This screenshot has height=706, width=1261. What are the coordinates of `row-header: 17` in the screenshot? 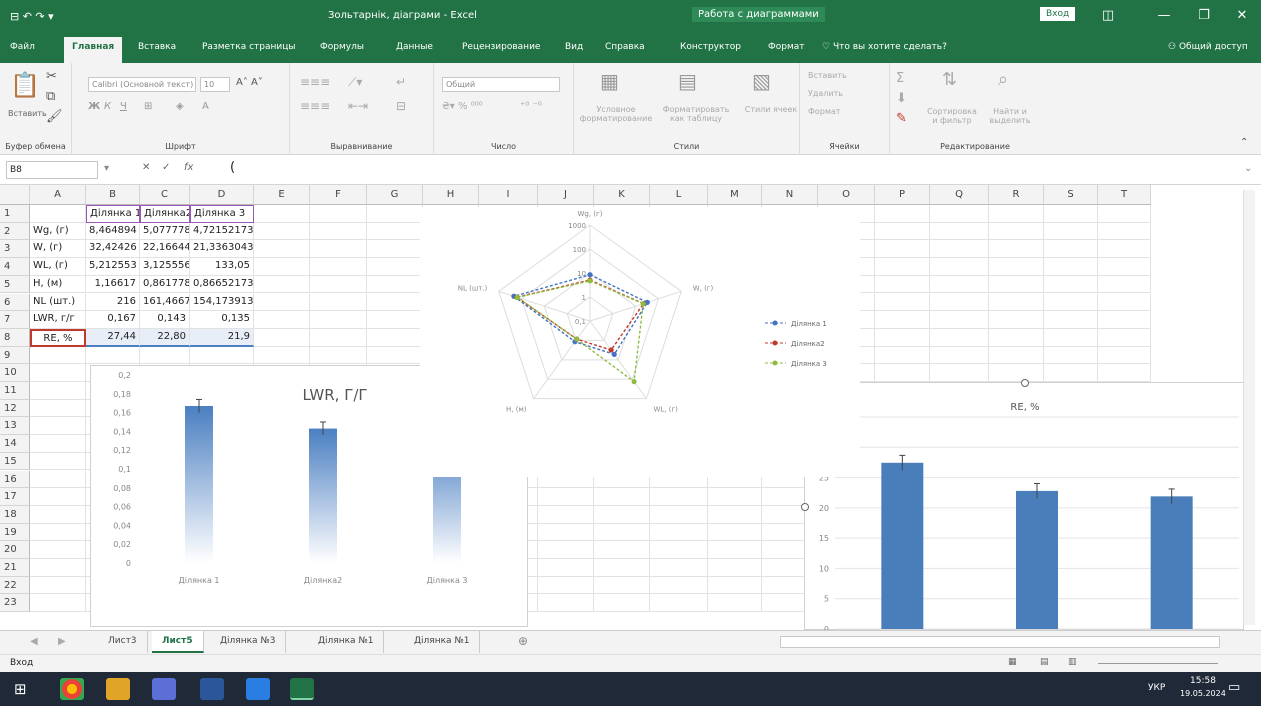 It's located at (15, 497).